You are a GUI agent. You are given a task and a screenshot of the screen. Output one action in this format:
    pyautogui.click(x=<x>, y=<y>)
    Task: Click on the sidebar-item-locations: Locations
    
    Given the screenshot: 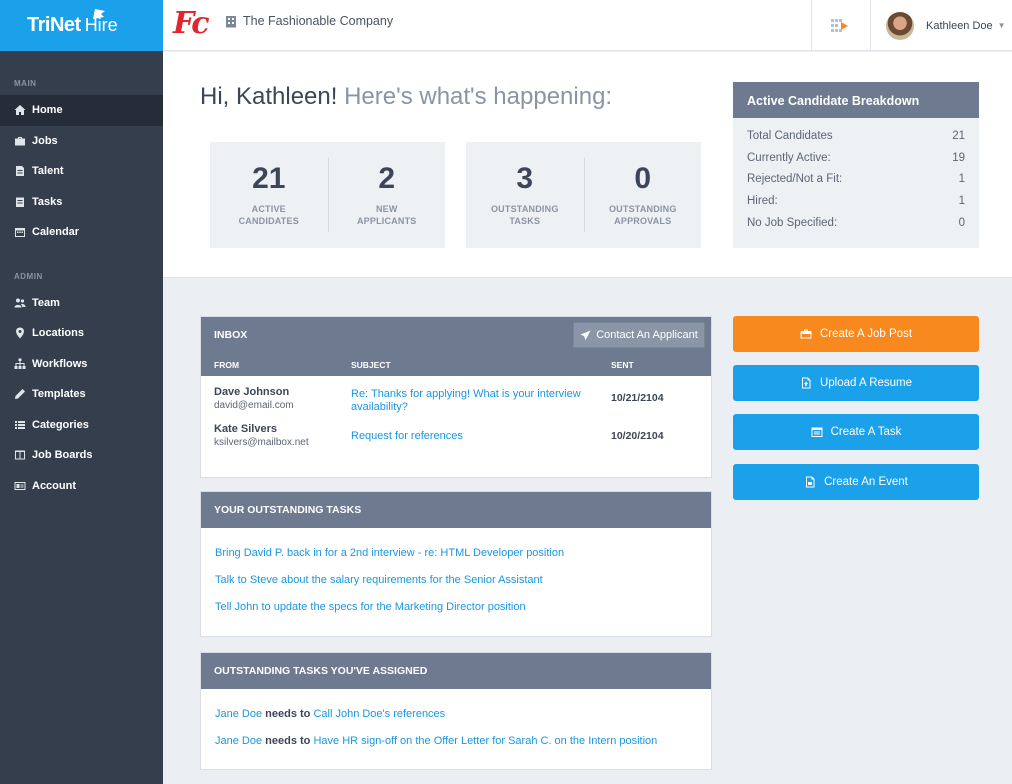 What is the action you would take?
    pyautogui.click(x=81, y=333)
    